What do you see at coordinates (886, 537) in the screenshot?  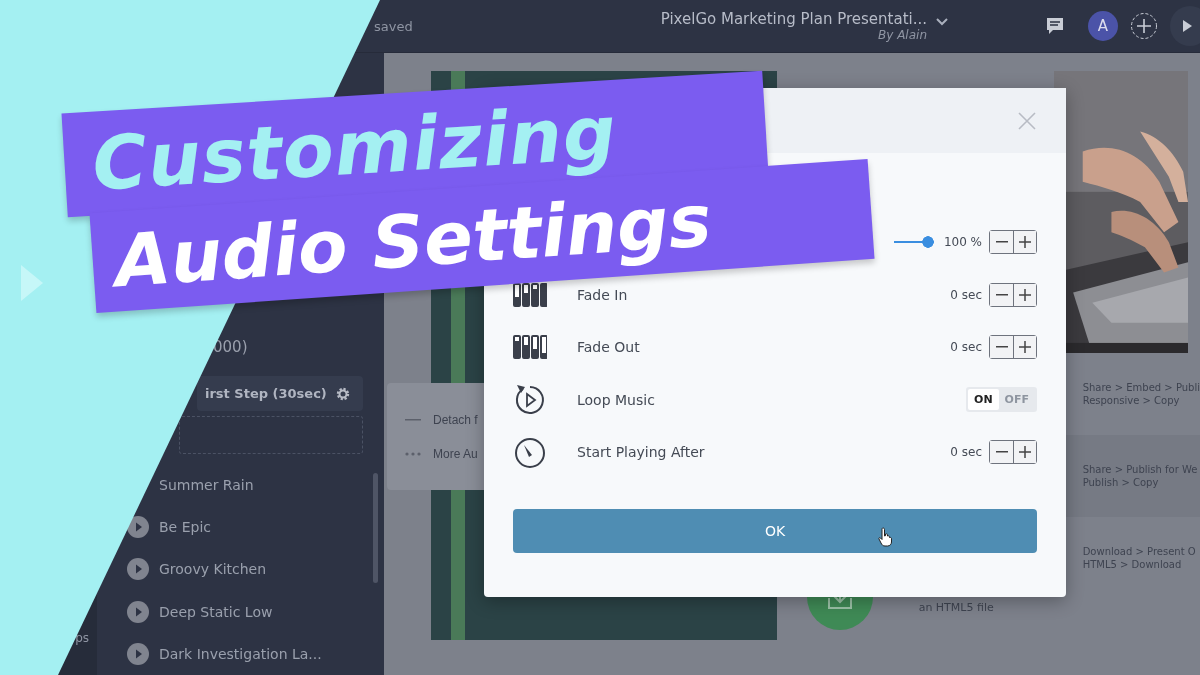 I see `hand-cursor-icon` at bounding box center [886, 537].